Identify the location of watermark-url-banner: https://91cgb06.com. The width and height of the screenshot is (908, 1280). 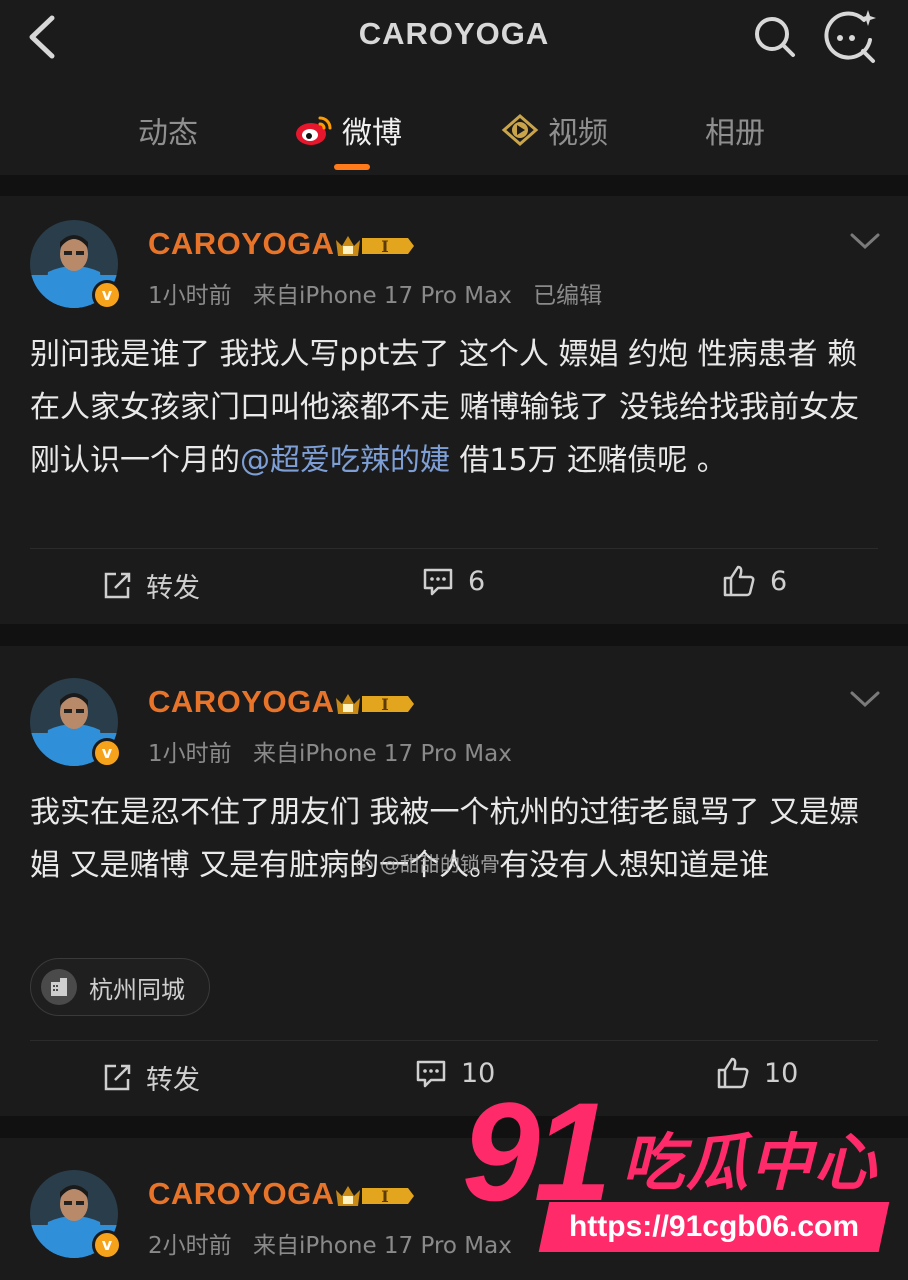
(714, 1227).